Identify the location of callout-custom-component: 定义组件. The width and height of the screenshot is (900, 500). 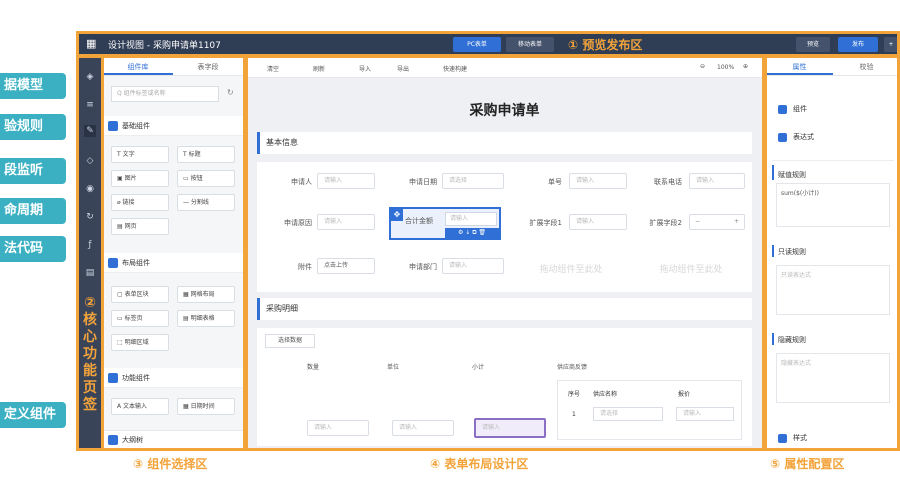
(33, 415).